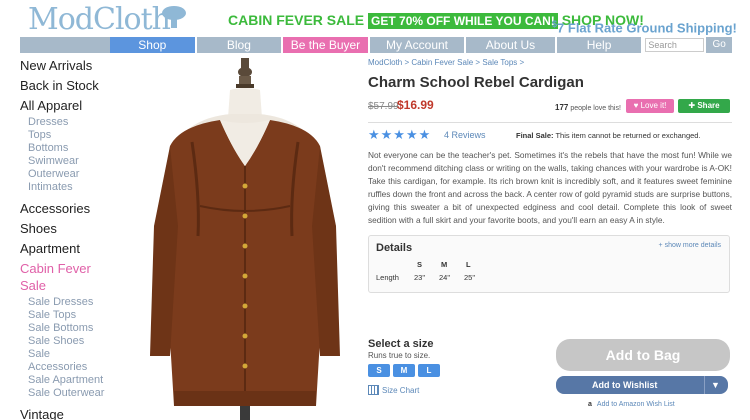 The width and height of the screenshot is (750, 420). I want to click on sidebar-apartment: Apartment, so click(80, 249).